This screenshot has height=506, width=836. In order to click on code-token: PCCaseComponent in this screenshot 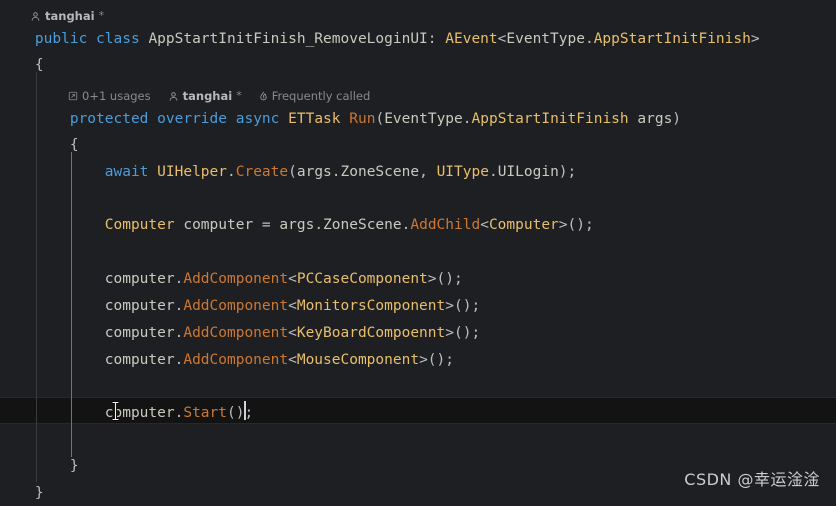, I will do `click(362, 279)`.